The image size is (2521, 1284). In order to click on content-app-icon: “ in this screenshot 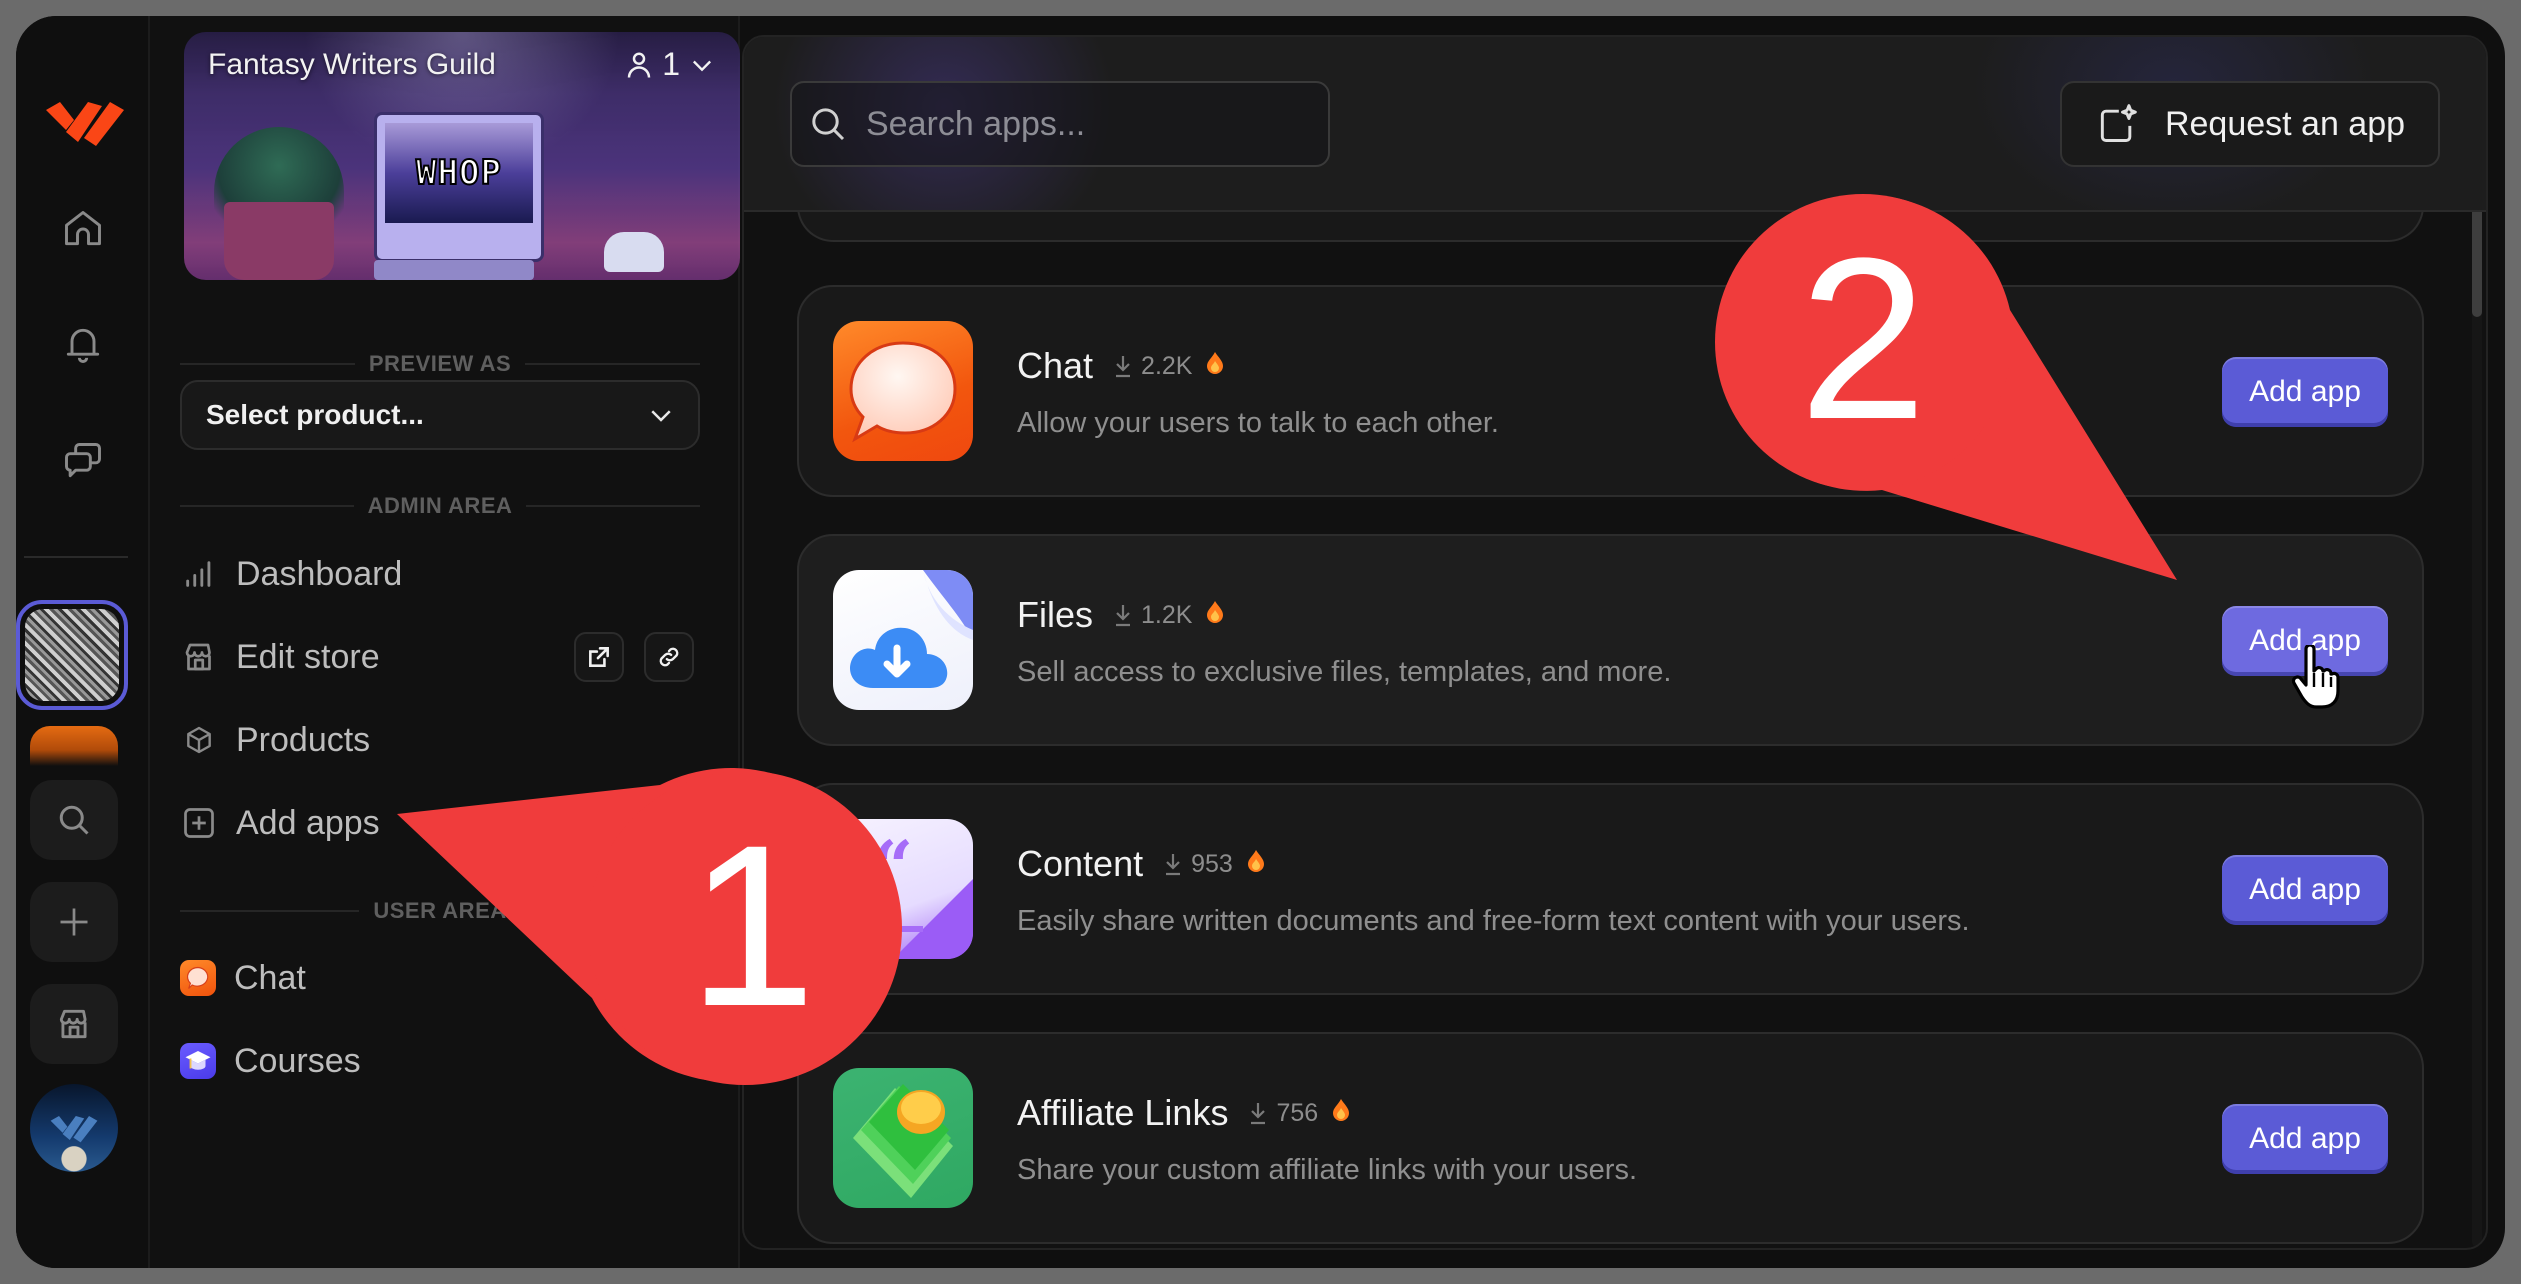, I will do `click(903, 889)`.